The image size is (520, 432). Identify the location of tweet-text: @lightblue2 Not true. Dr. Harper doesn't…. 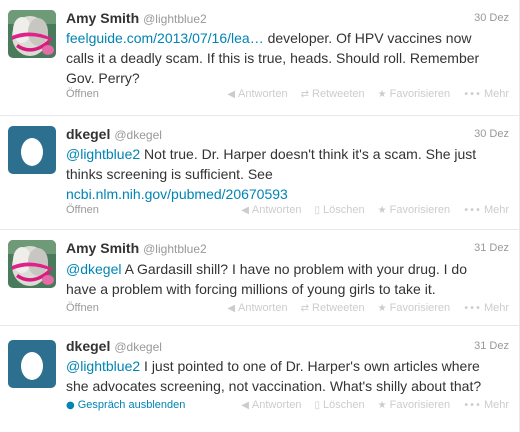
(286, 174).